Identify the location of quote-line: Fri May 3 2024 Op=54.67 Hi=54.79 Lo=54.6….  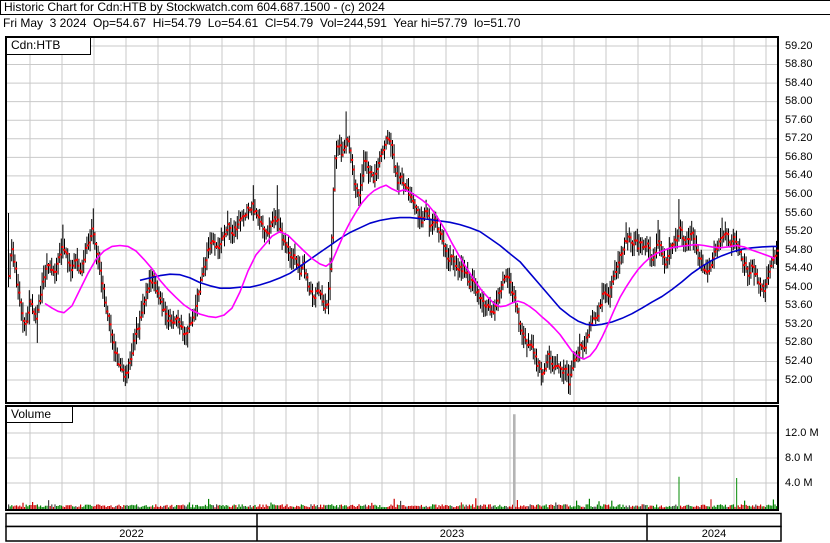
(262, 23).